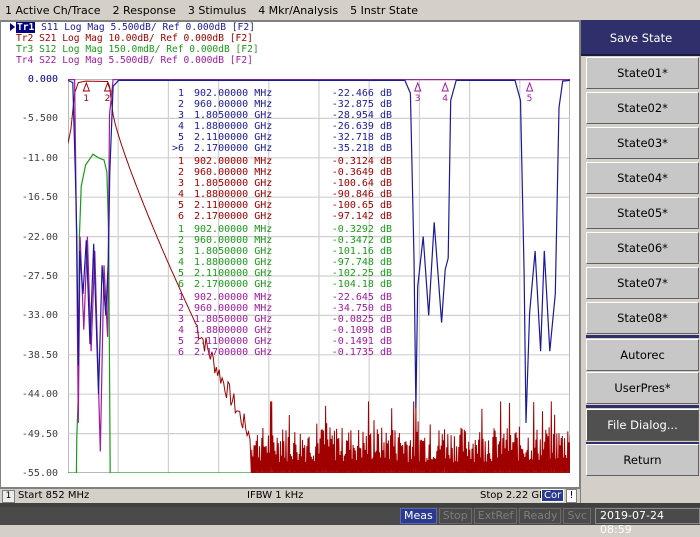 The image size is (700, 537). What do you see at coordinates (361, 330) in the screenshot?
I see `marker-value: -0.1098 dB` at bounding box center [361, 330].